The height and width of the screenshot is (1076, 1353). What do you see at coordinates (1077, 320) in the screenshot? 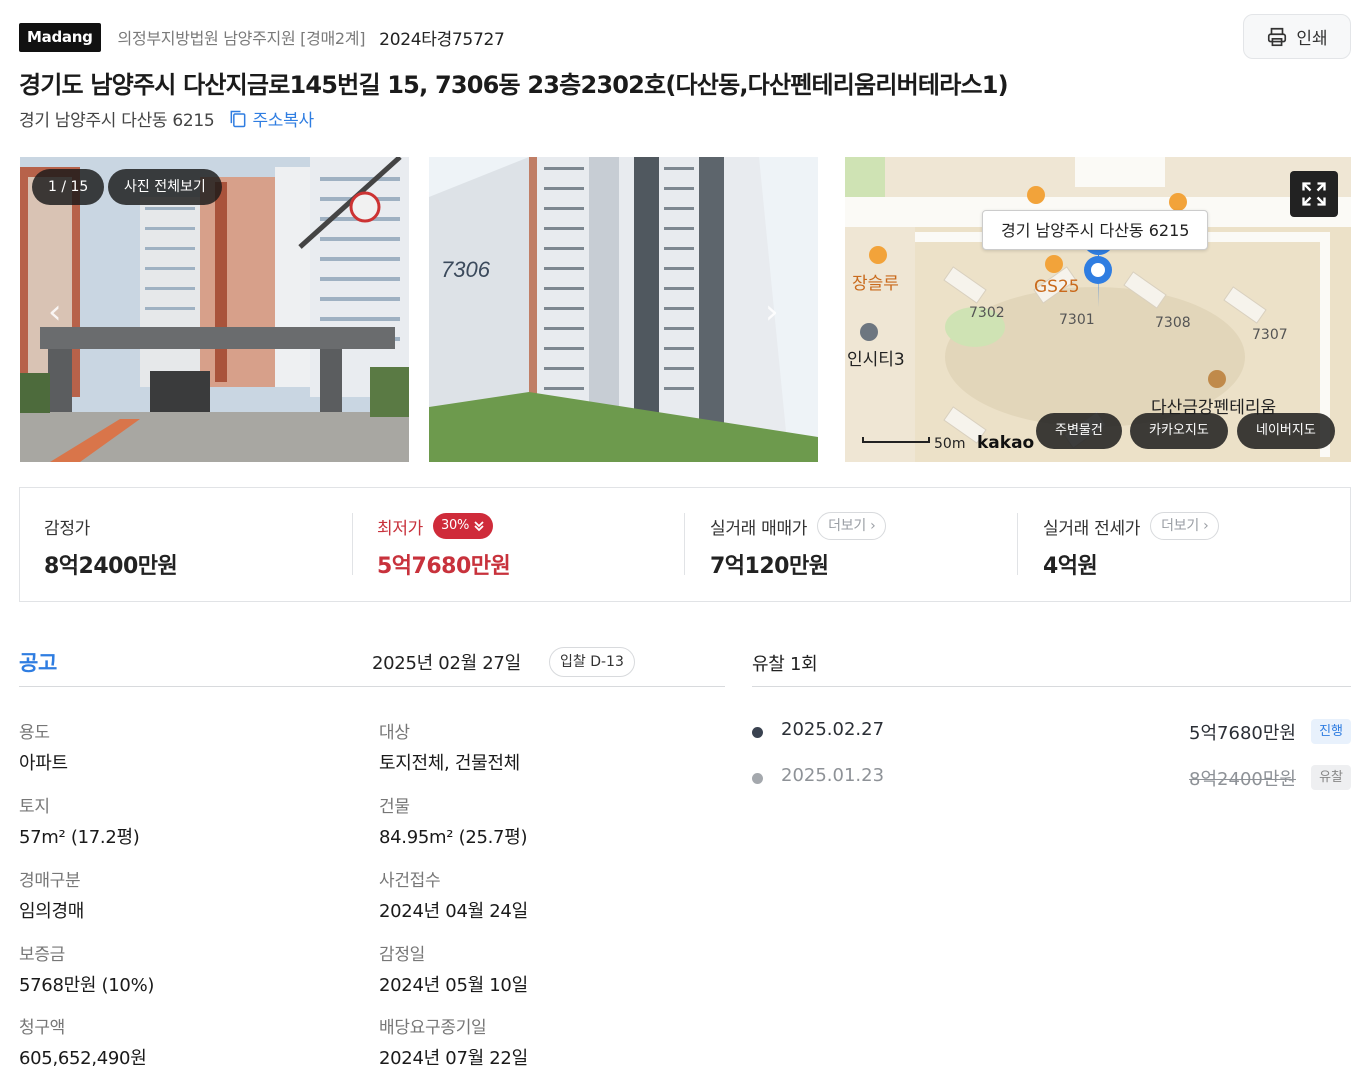
I see `map-label-7301: 7301` at bounding box center [1077, 320].